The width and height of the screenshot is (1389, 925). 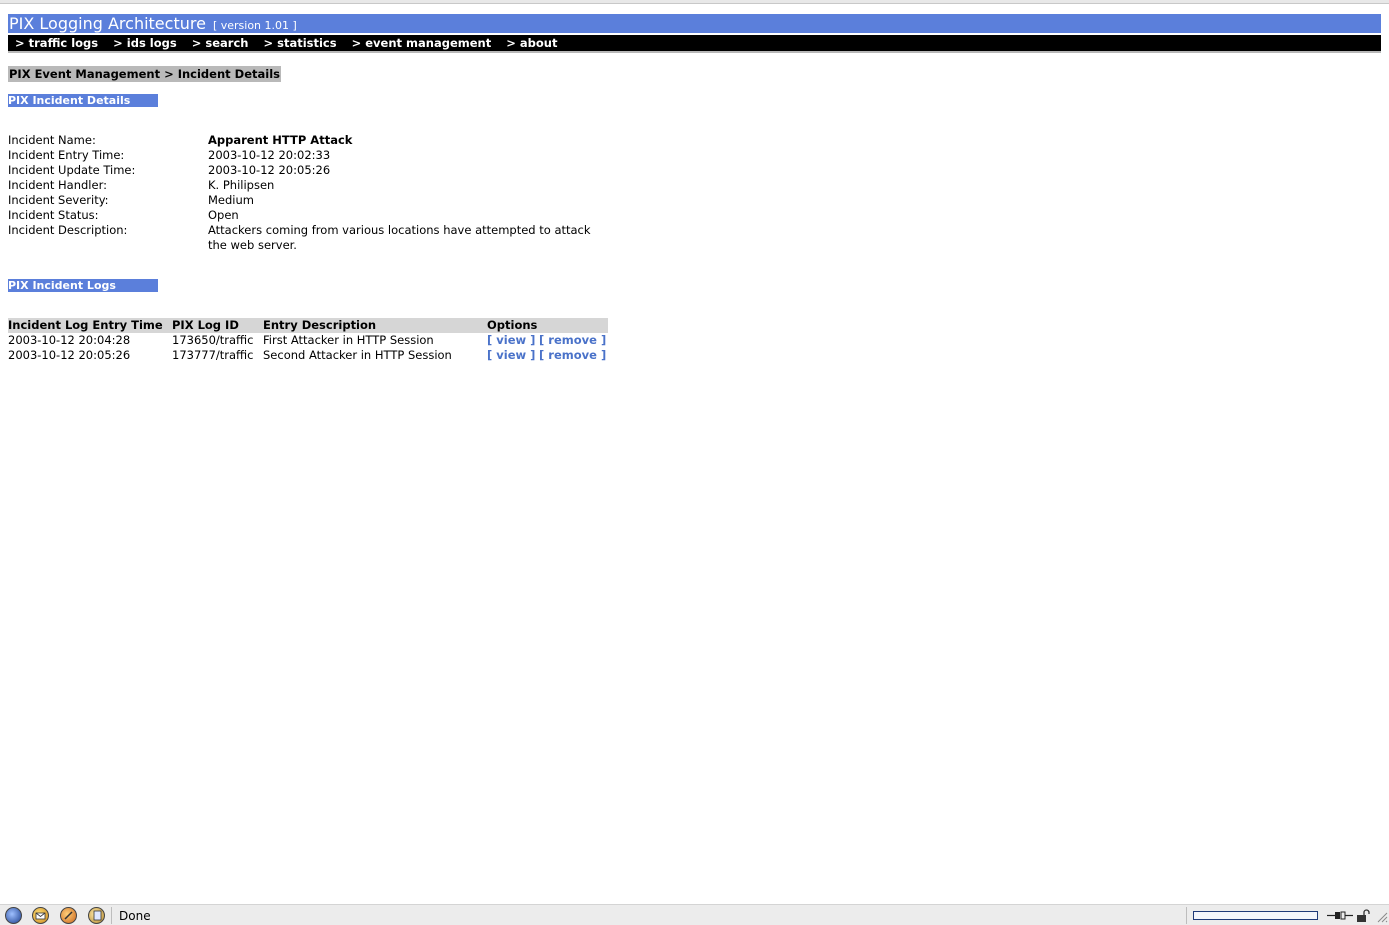 I want to click on col-entry-description: Entry Description, so click(x=320, y=325).